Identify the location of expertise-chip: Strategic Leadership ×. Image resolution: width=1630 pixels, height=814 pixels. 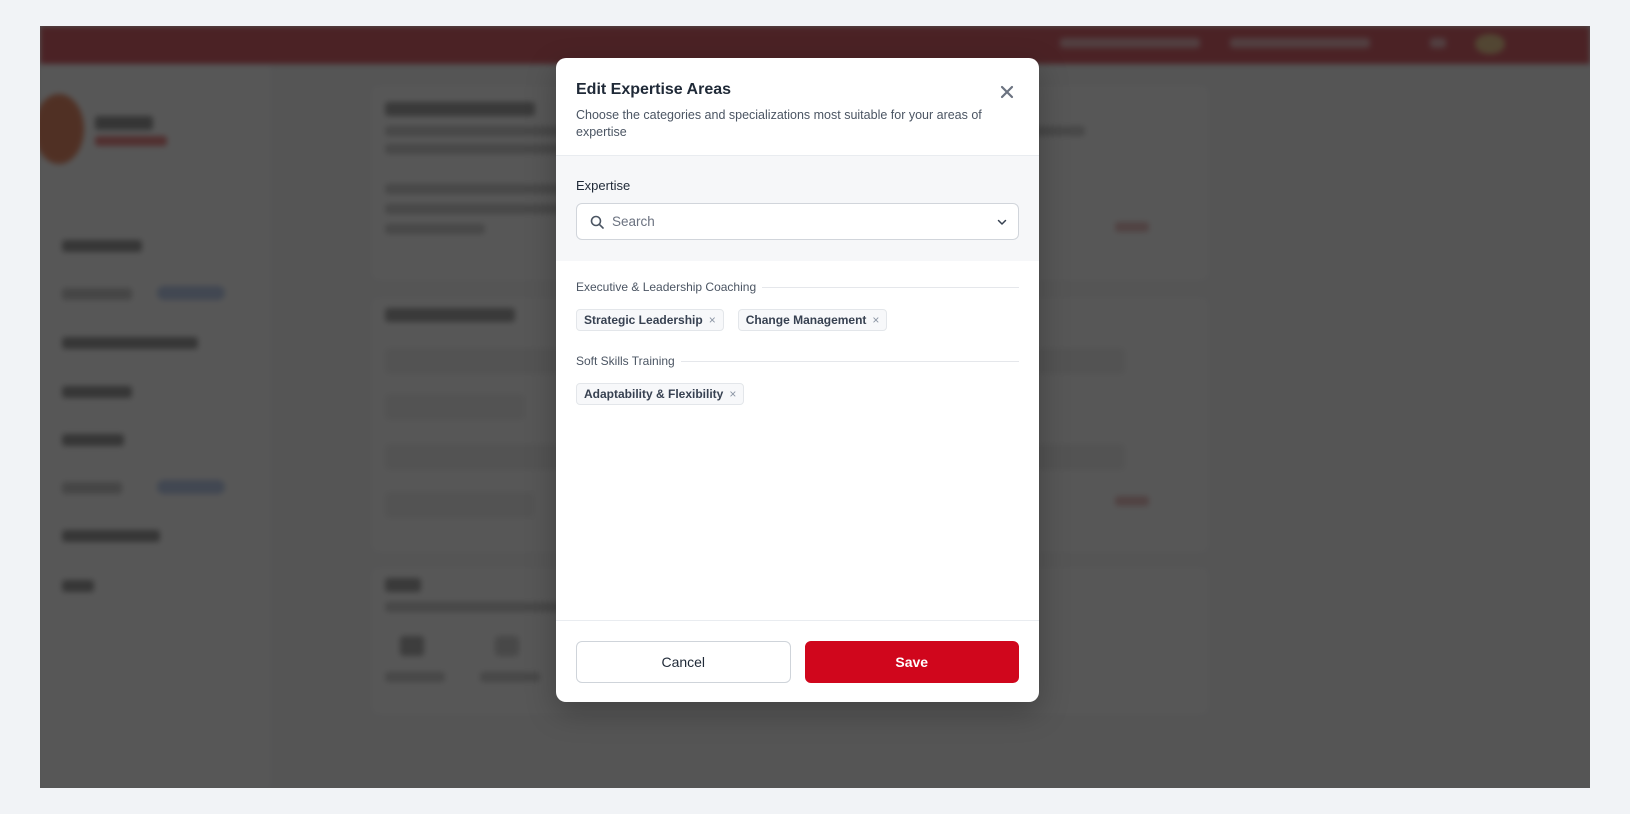
(650, 320).